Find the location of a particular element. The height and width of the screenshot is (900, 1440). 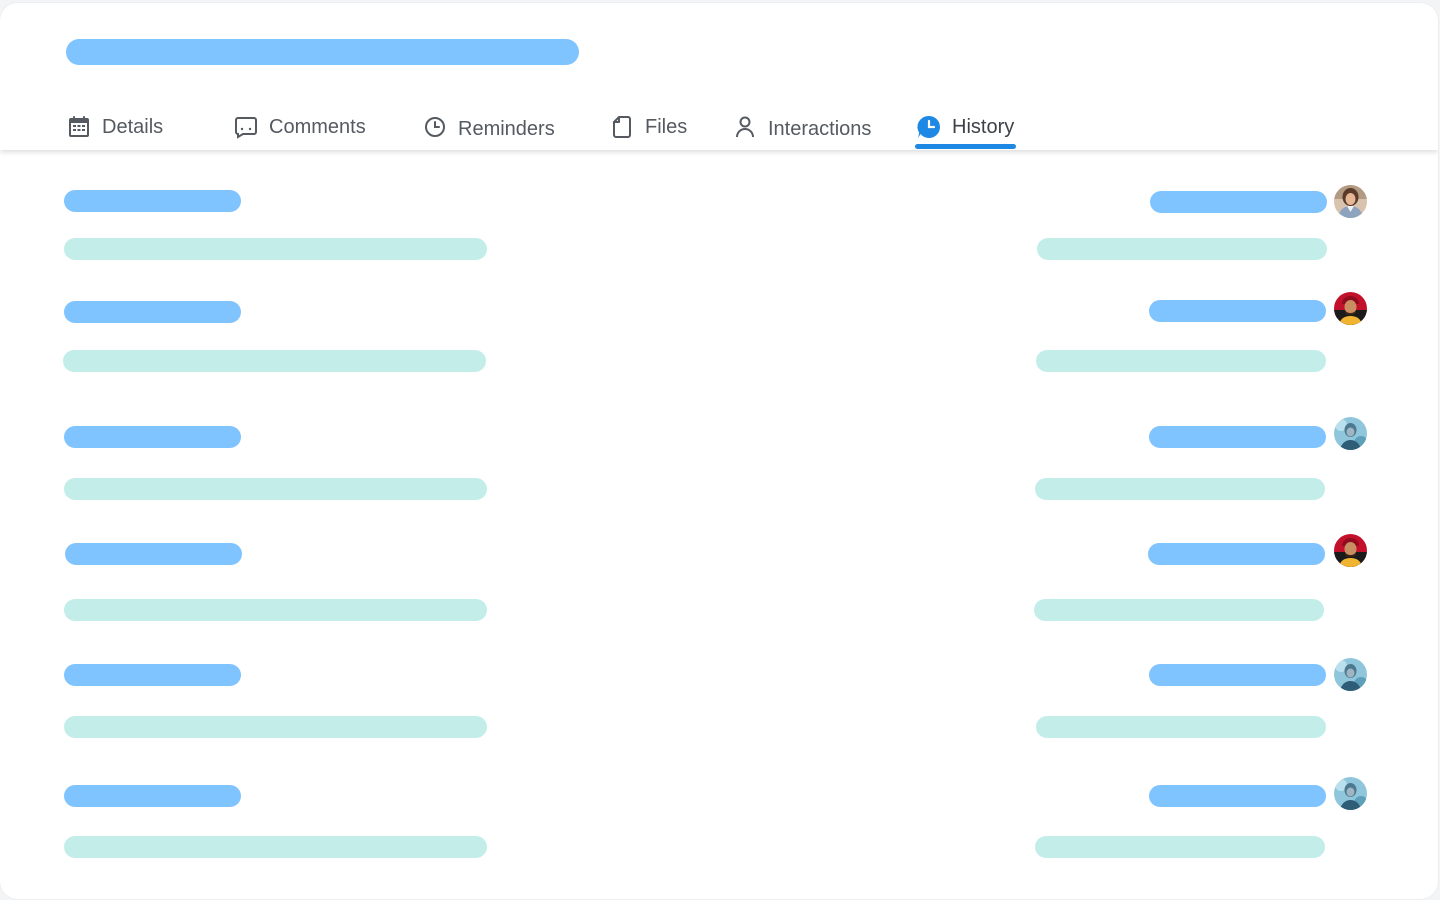

tab-history: History is located at coordinates (965, 127).